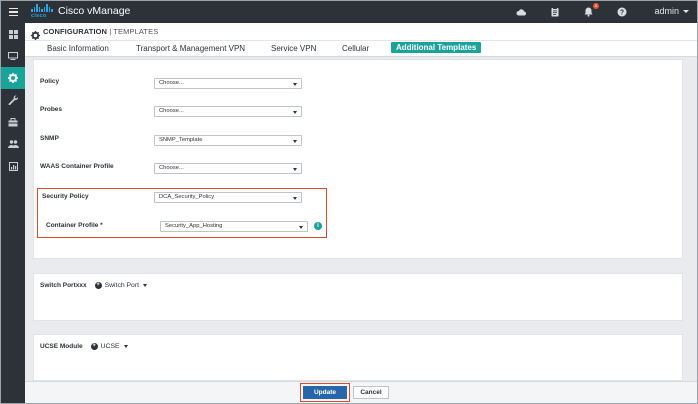 The height and width of the screenshot is (404, 698). Describe the element at coordinates (65, 196) in the screenshot. I see `security-policy-label: Security Policy` at that location.